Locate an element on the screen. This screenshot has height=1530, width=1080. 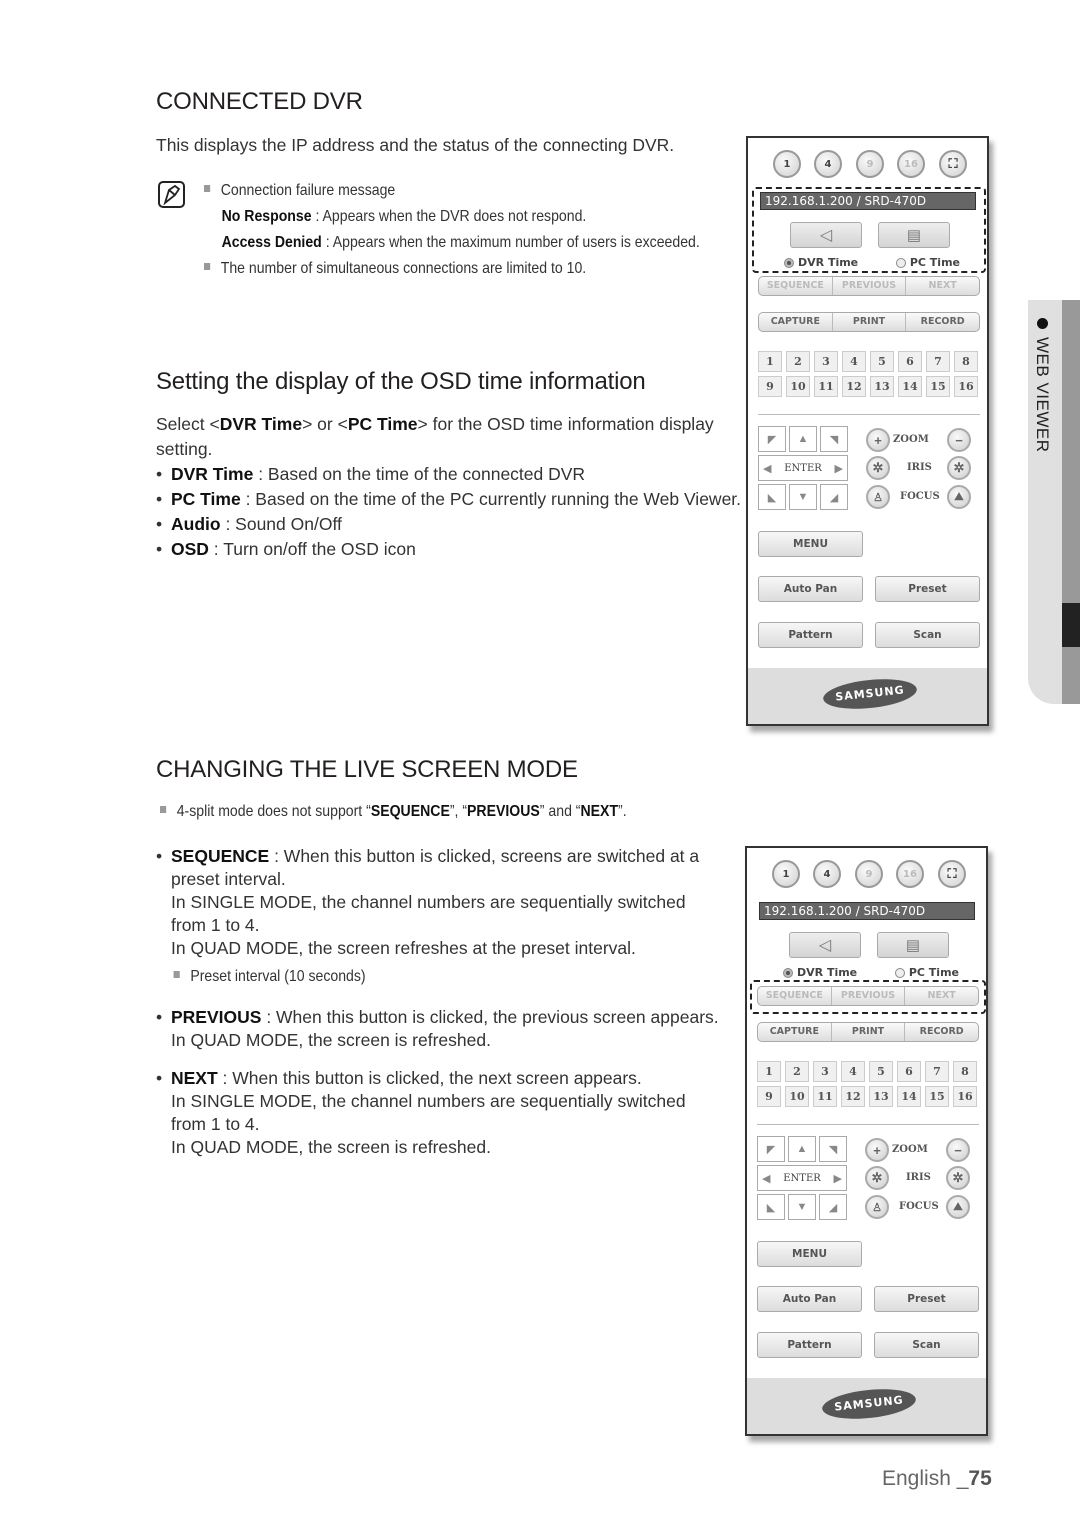
aperture-icon: ✲ is located at coordinates (958, 1177).